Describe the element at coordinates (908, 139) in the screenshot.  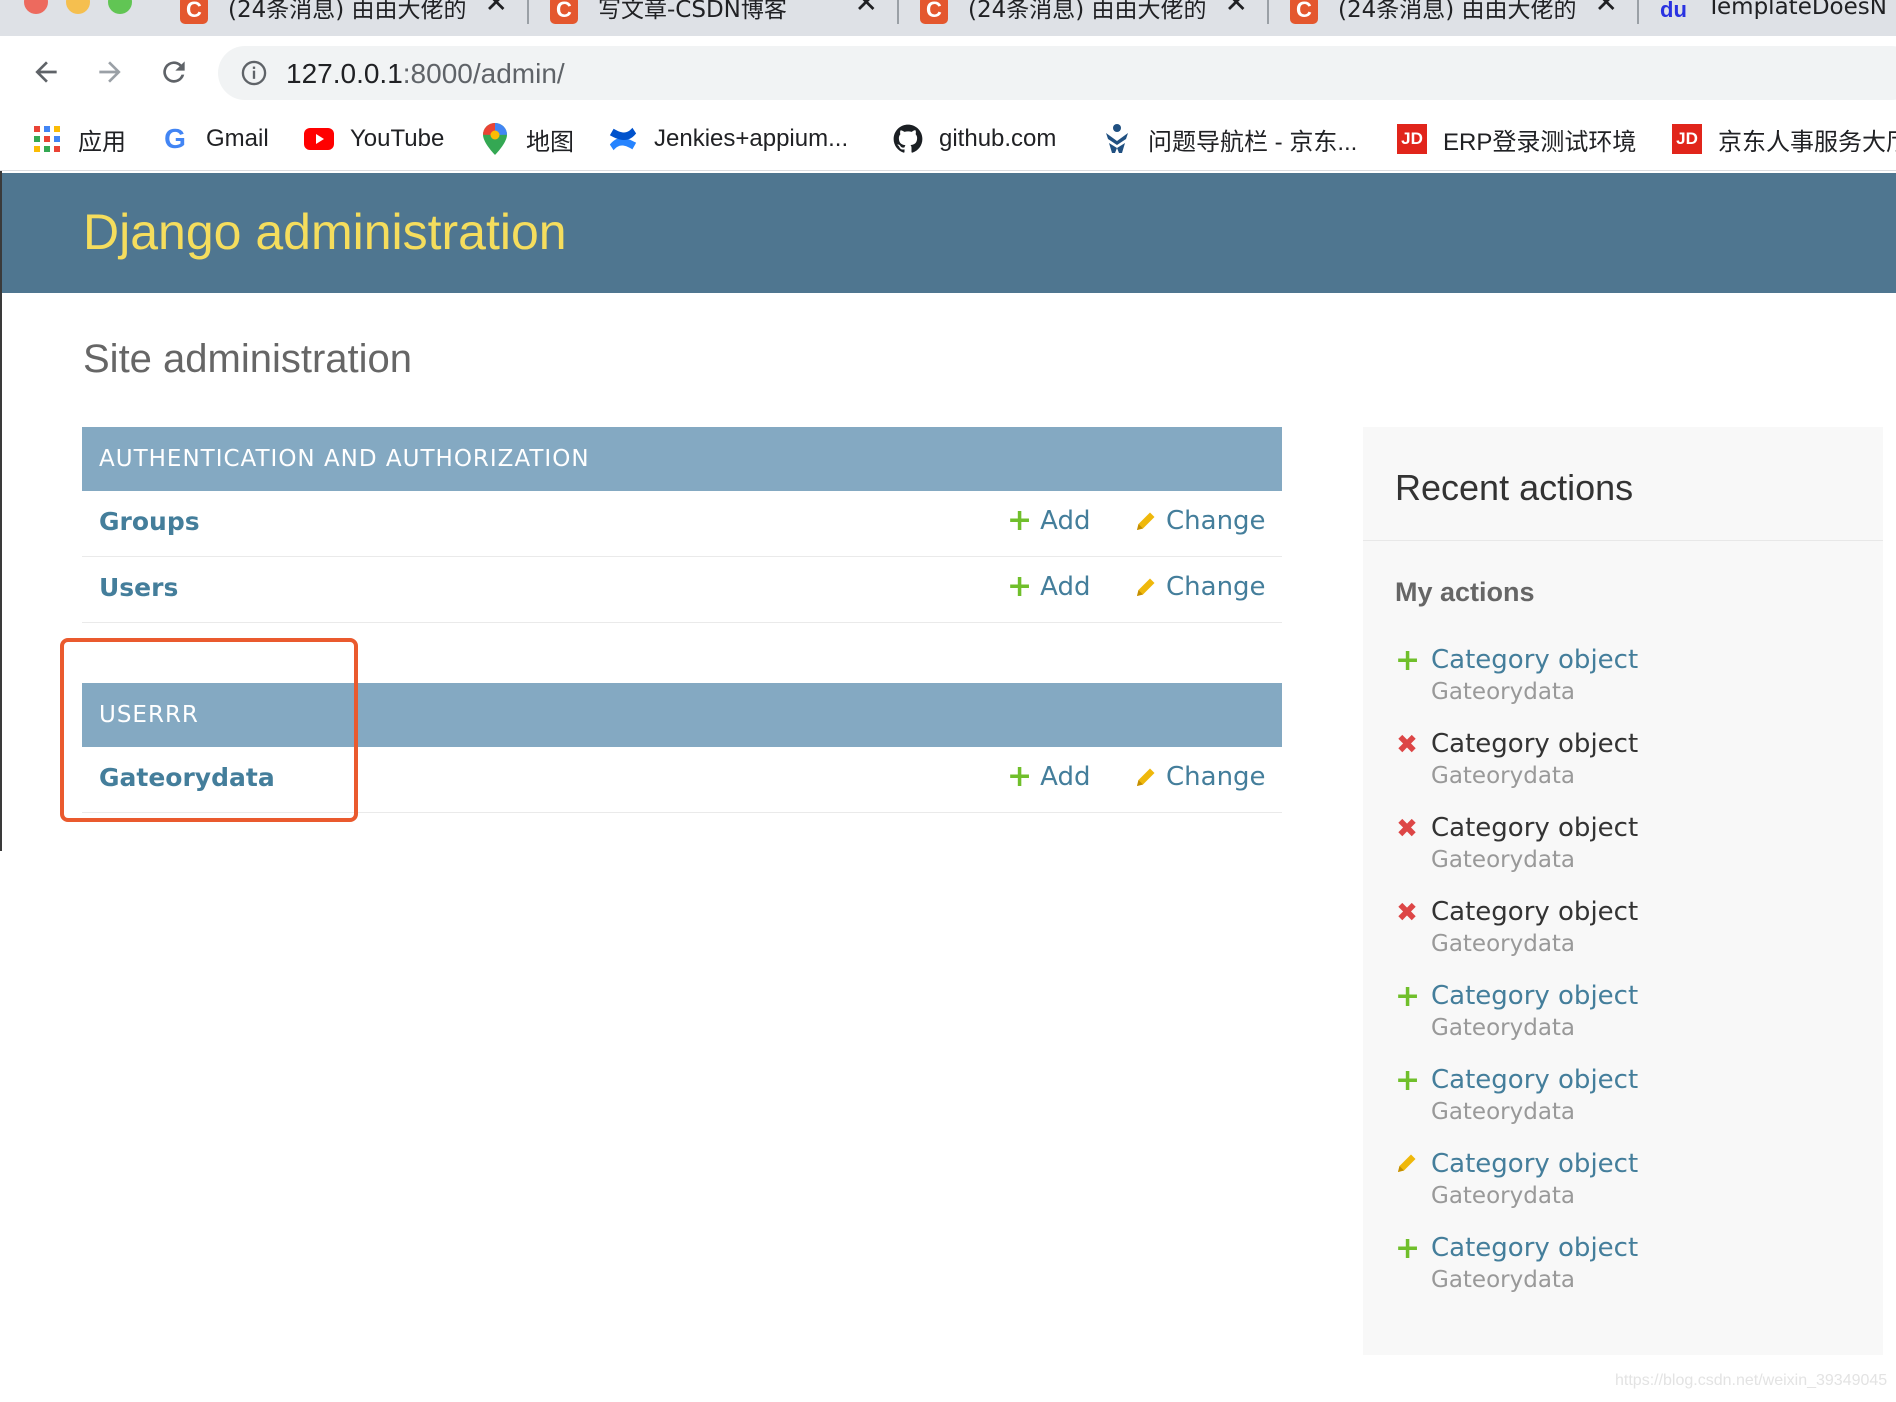
I see `github-icon` at that location.